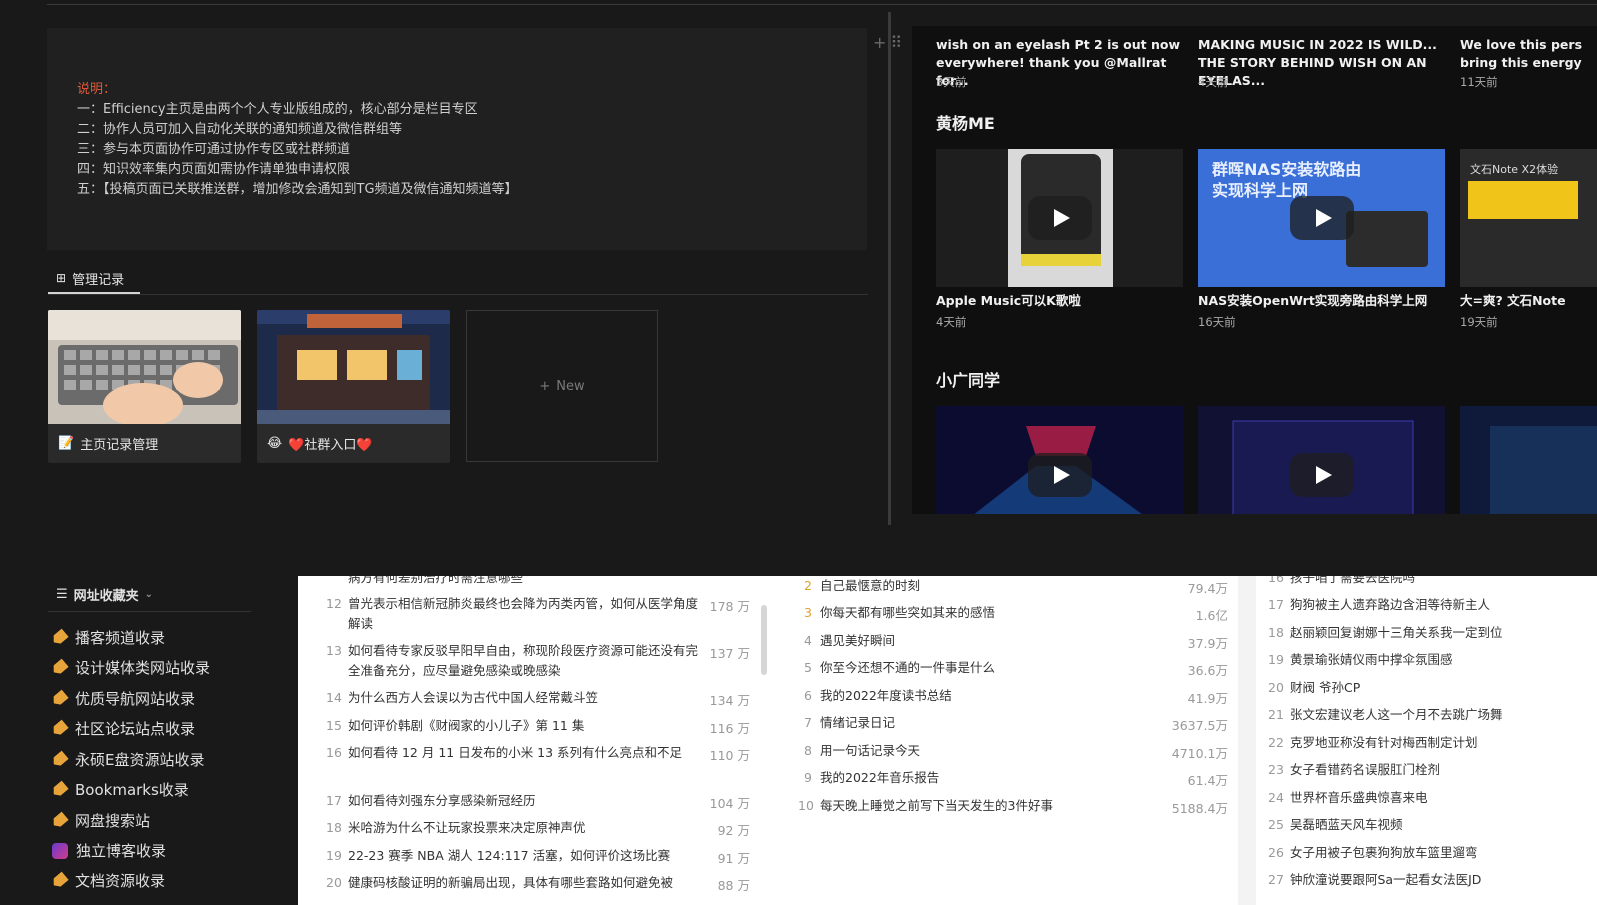 The image size is (1597, 905). Describe the element at coordinates (108, 880) in the screenshot. I see `bookmark-item: 文档资源收录` at that location.